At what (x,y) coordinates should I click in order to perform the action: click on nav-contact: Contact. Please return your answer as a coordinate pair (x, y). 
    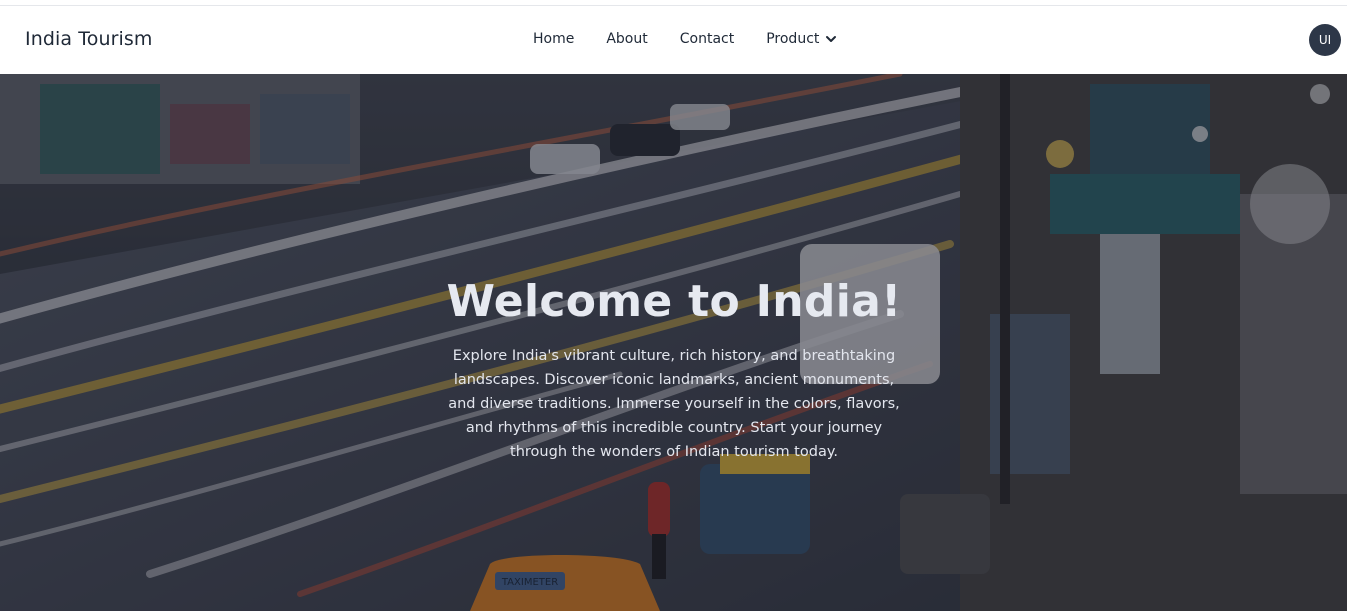
    Looking at the image, I should click on (707, 39).